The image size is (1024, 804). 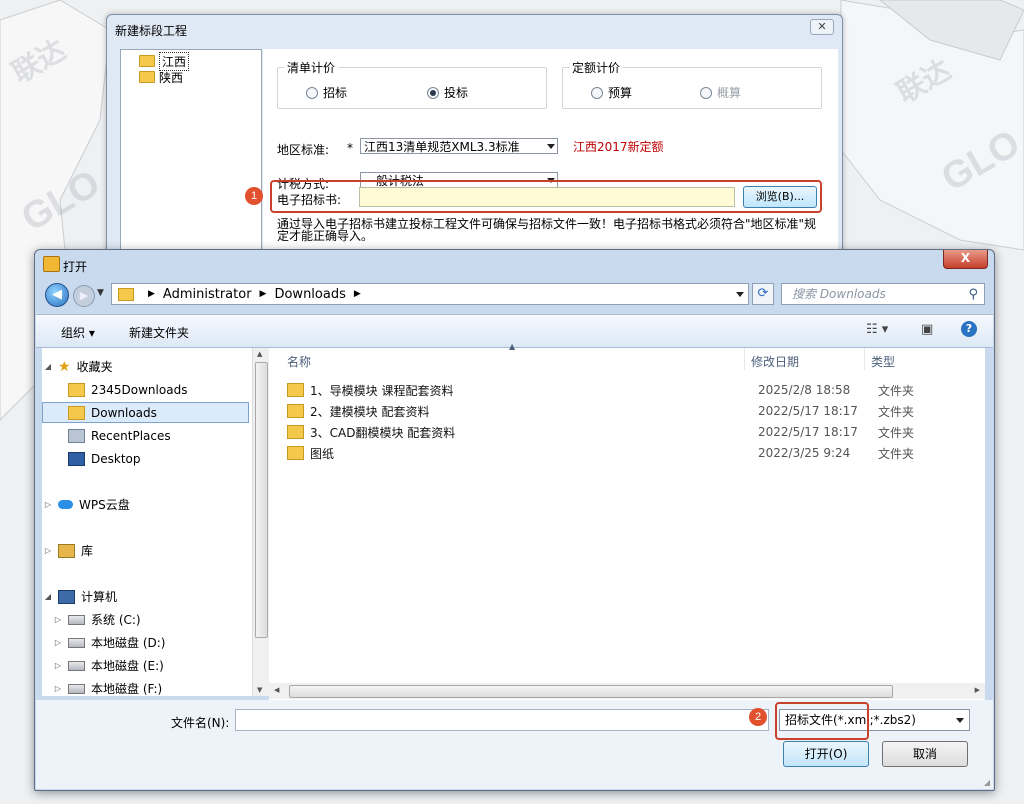 What do you see at coordinates (758, 717) in the screenshot?
I see `step-badge-2: 2` at bounding box center [758, 717].